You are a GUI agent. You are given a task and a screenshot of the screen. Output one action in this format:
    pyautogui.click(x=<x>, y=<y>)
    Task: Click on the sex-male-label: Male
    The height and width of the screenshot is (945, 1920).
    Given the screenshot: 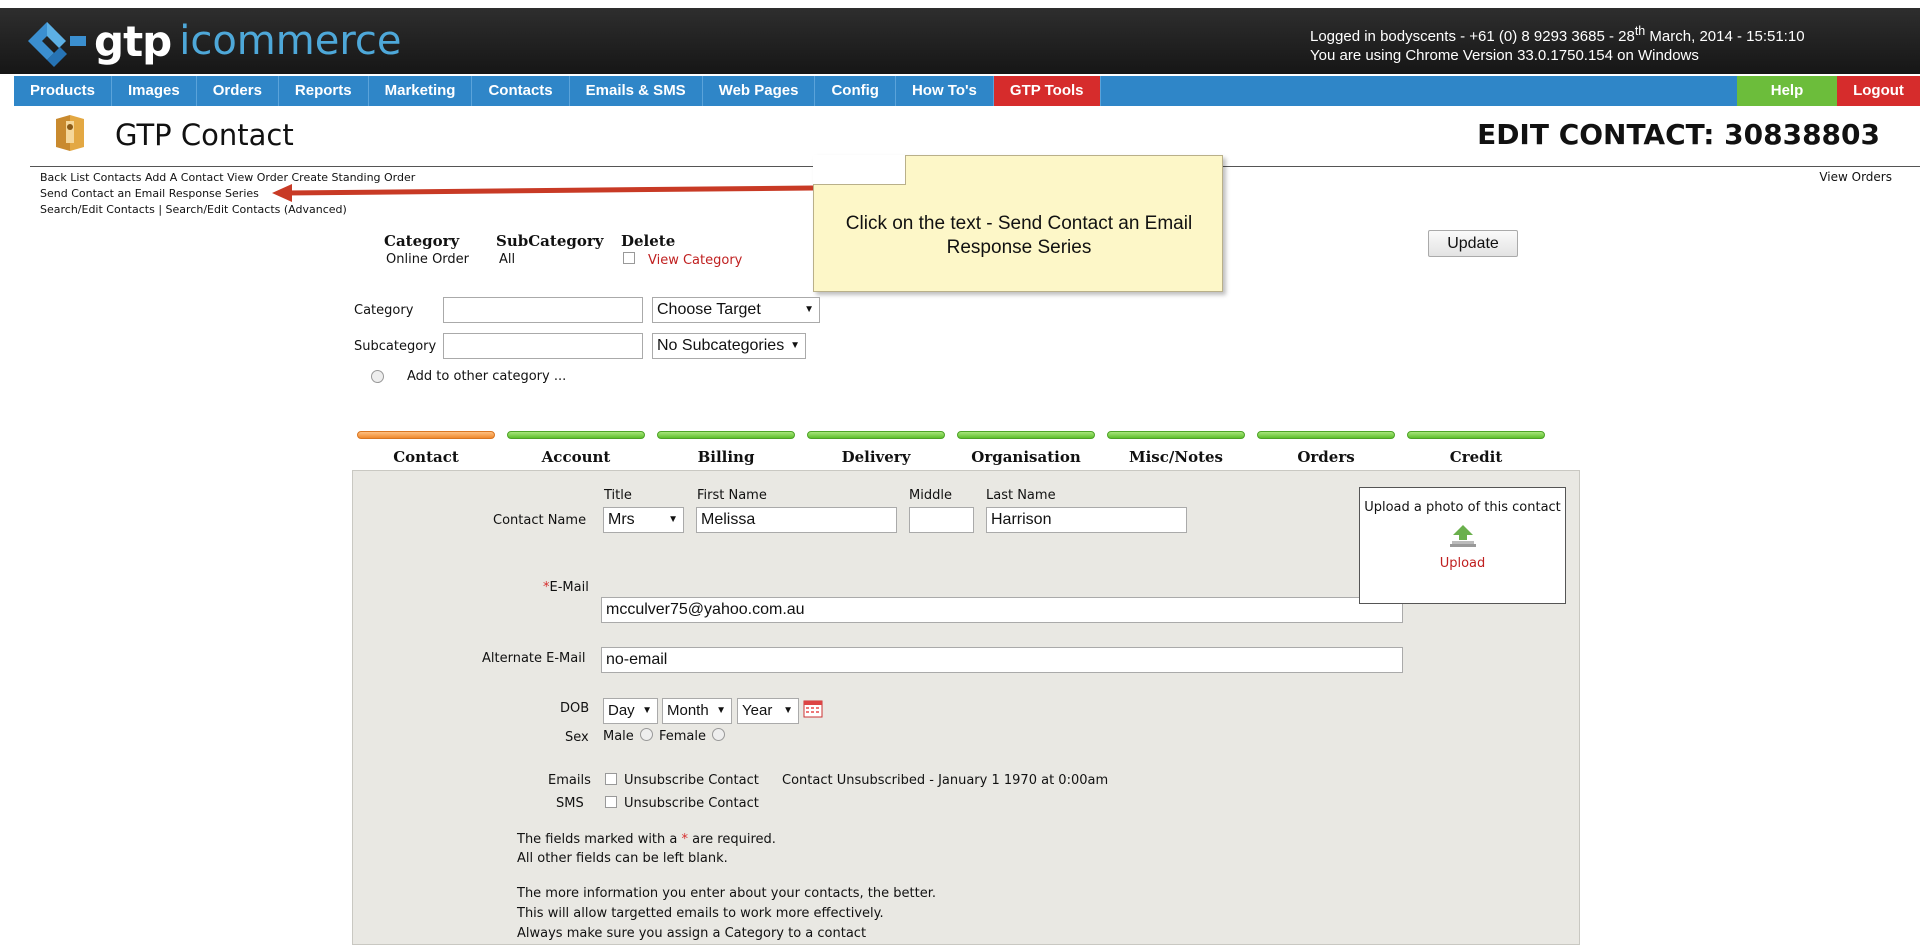 What is the action you would take?
    pyautogui.click(x=618, y=736)
    